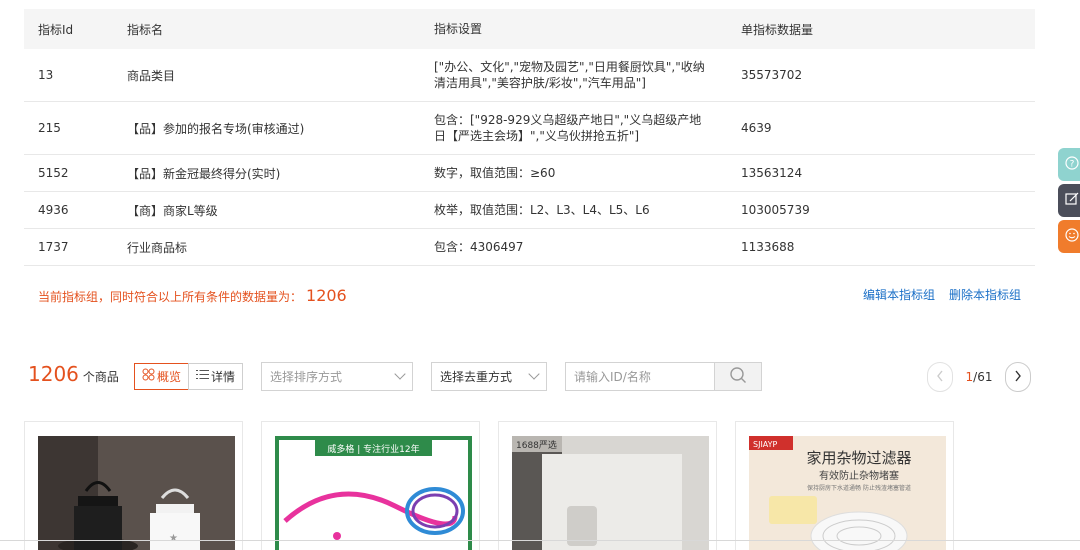 This screenshot has height=550, width=1080. What do you see at coordinates (458, 29) in the screenshot?
I see `header-setting: 指标设置` at bounding box center [458, 29].